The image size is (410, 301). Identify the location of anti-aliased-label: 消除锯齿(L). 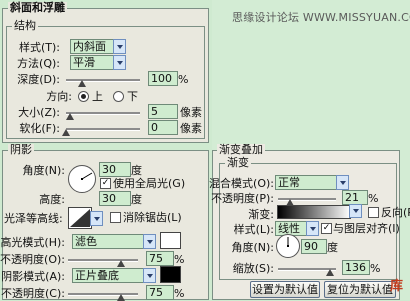
(152, 217).